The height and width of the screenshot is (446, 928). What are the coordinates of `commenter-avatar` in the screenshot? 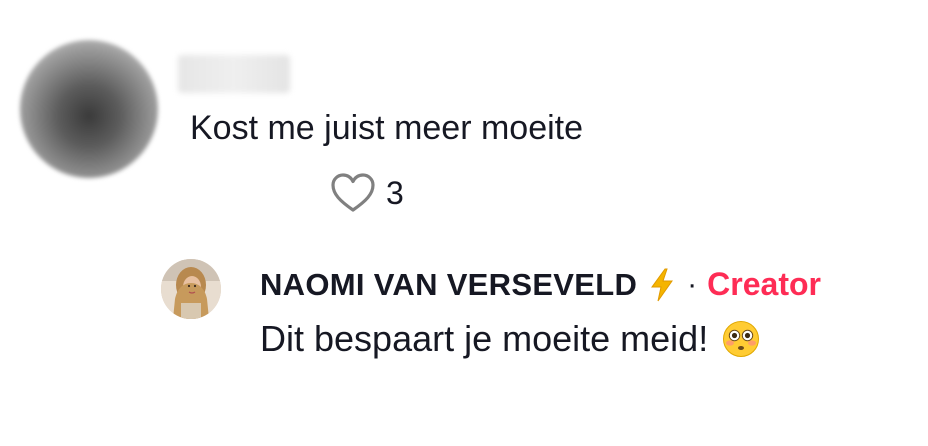 It's located at (89, 109).